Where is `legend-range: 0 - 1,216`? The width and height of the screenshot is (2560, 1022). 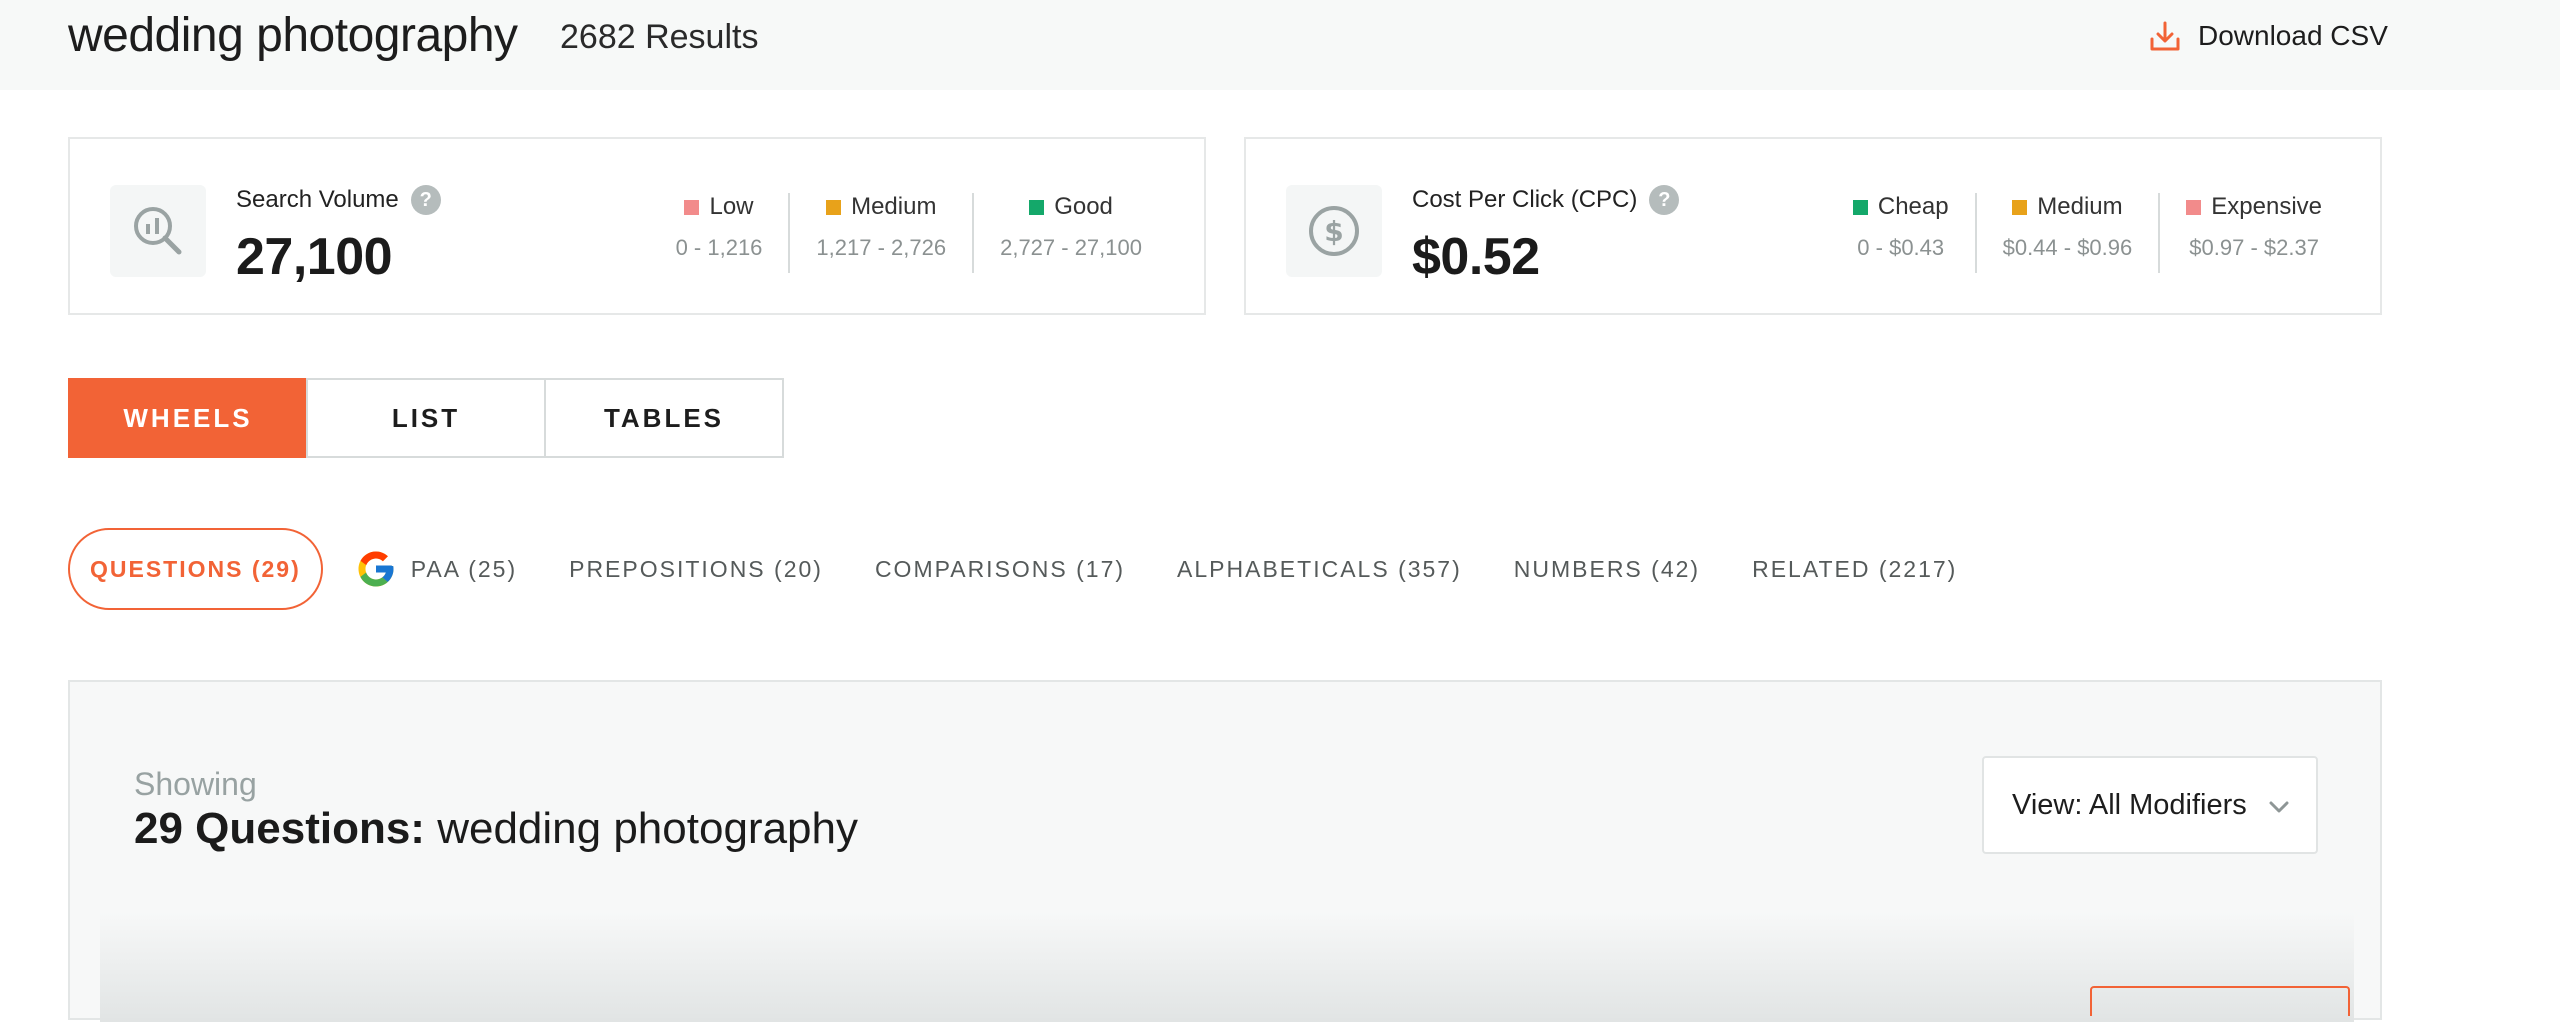
legend-range: 0 - 1,216 is located at coordinates (719, 247).